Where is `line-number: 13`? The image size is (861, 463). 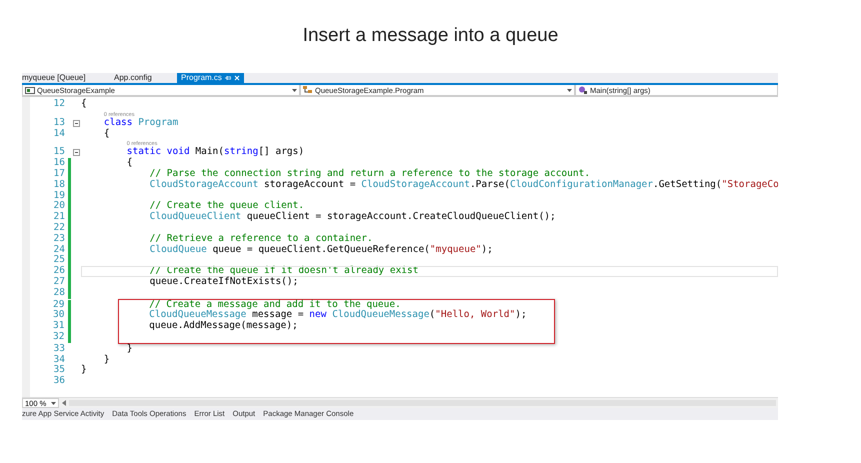
line-number: 13 is located at coordinates (58, 123).